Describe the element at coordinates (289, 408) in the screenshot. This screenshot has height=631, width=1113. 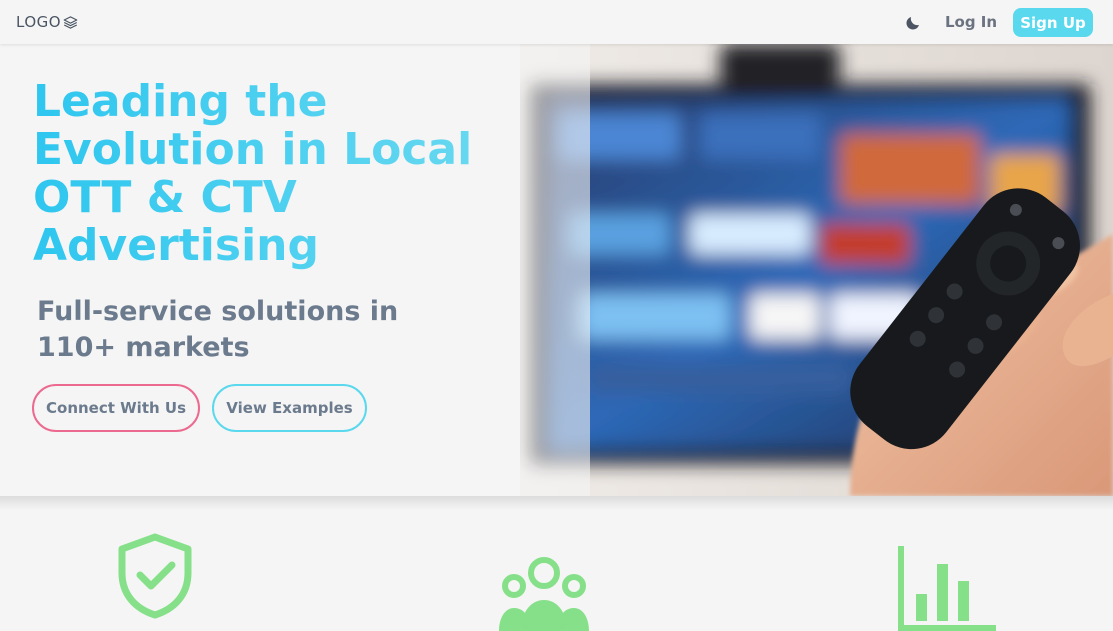
I see `view-examples-button: View Examples` at that location.